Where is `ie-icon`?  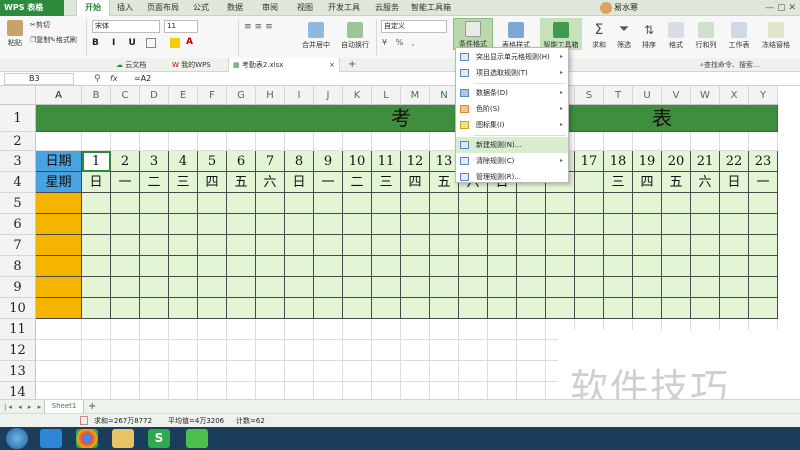 ie-icon is located at coordinates (51, 438).